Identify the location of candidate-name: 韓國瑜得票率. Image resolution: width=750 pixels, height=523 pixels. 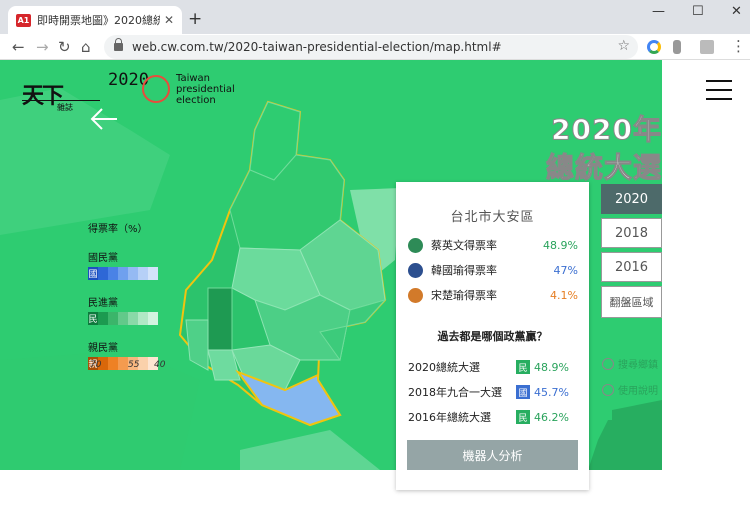
(464, 270).